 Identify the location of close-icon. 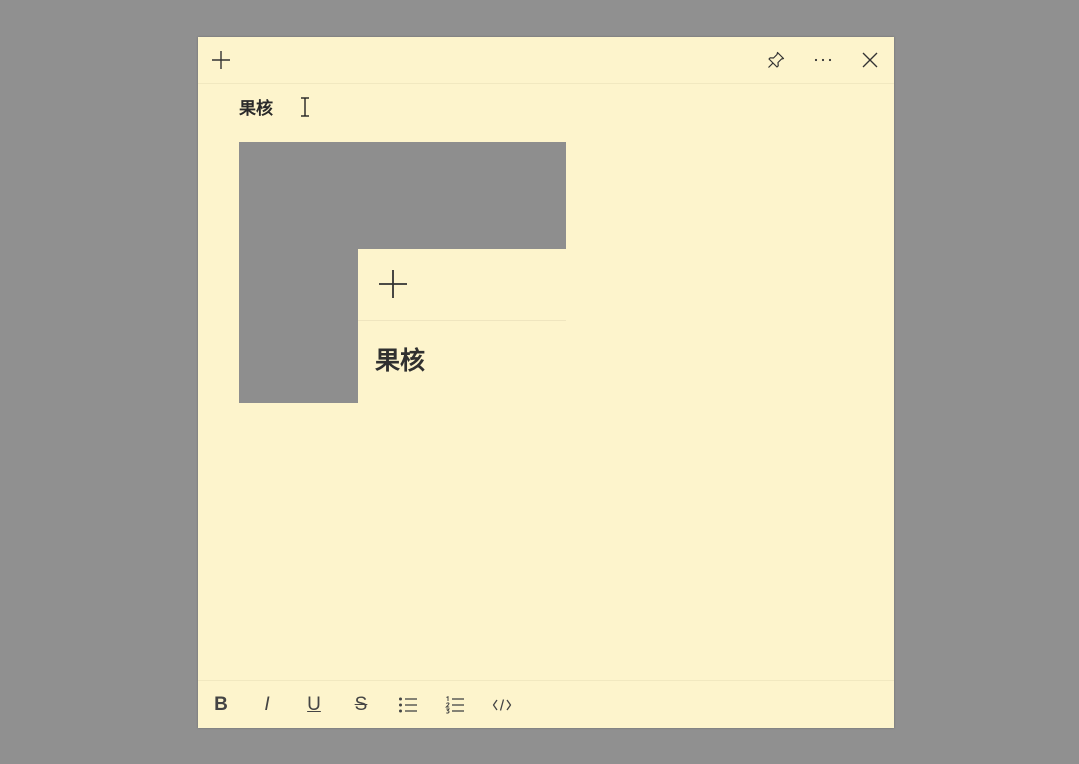
(870, 60).